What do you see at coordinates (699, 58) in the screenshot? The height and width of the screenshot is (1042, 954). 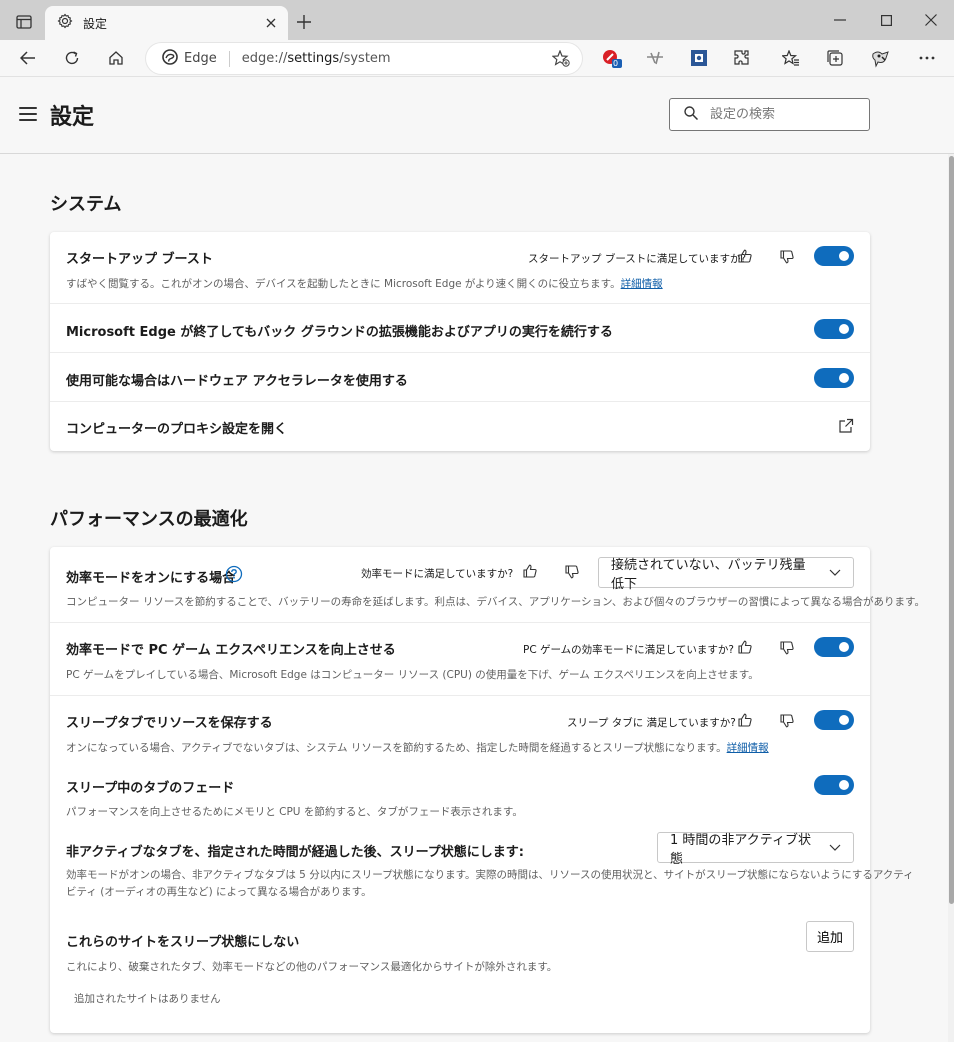 I see `extension-screenshot-icon` at bounding box center [699, 58].